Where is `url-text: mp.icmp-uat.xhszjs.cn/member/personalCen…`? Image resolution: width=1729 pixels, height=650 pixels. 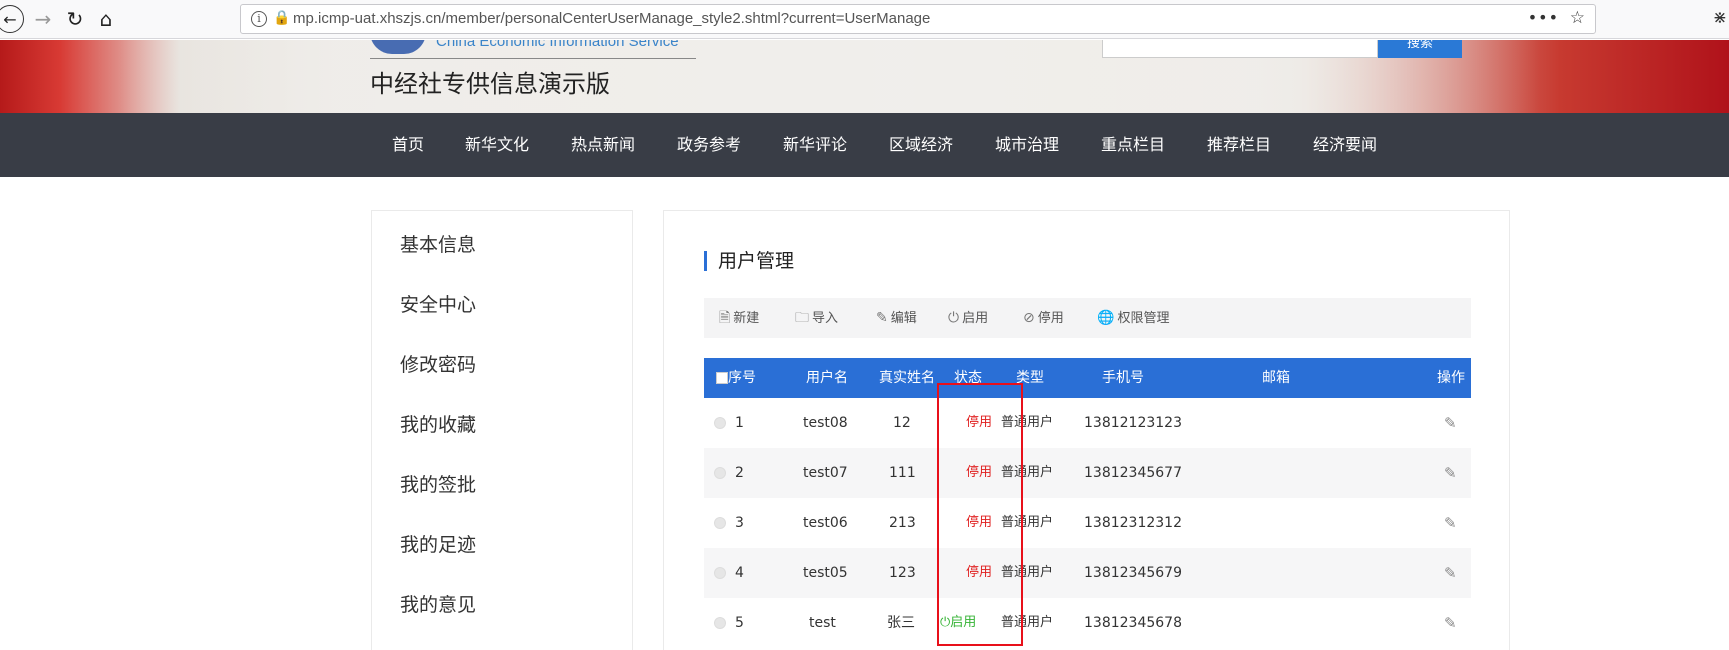 url-text: mp.icmp-uat.xhszjs.cn/member/personalCen… is located at coordinates (611, 18).